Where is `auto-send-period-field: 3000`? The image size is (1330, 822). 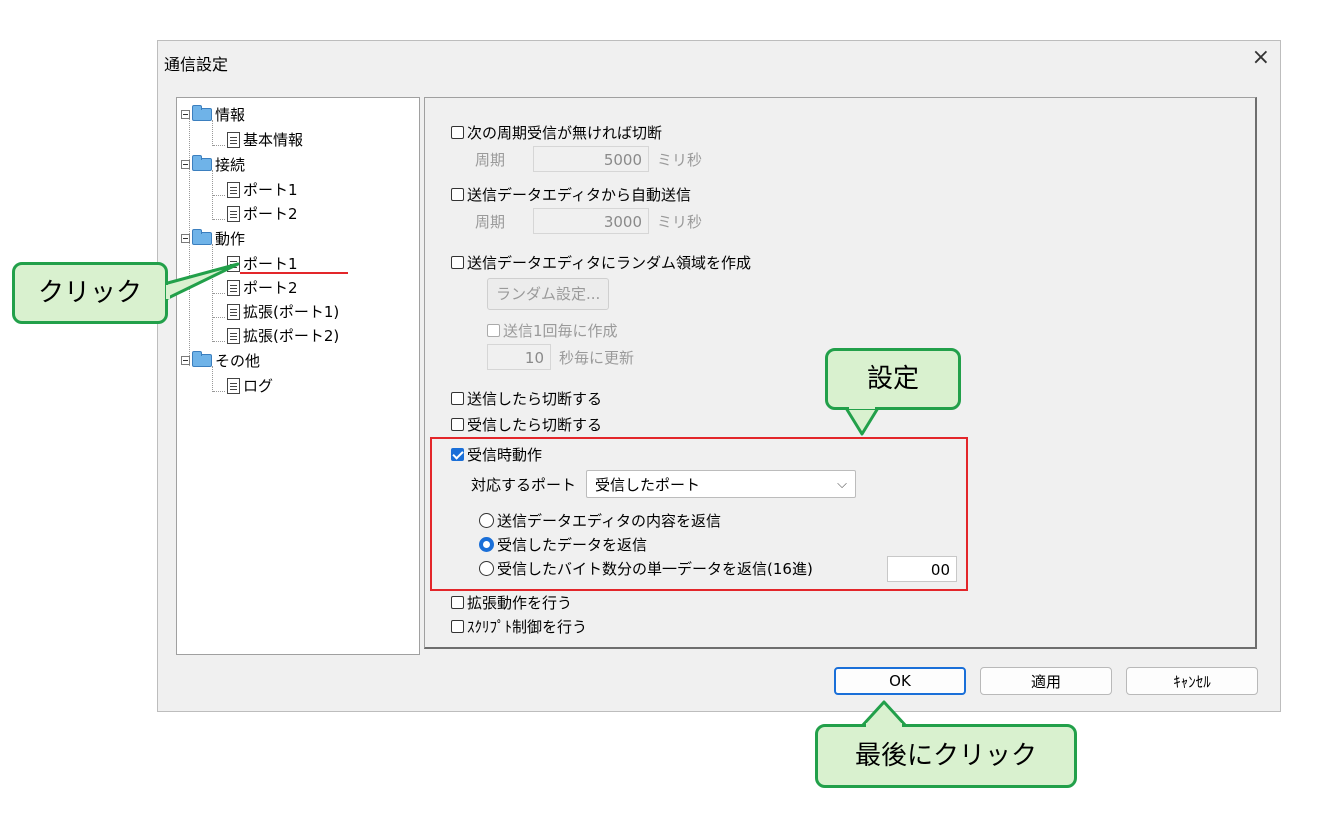
auto-send-period-field: 3000 is located at coordinates (591, 221).